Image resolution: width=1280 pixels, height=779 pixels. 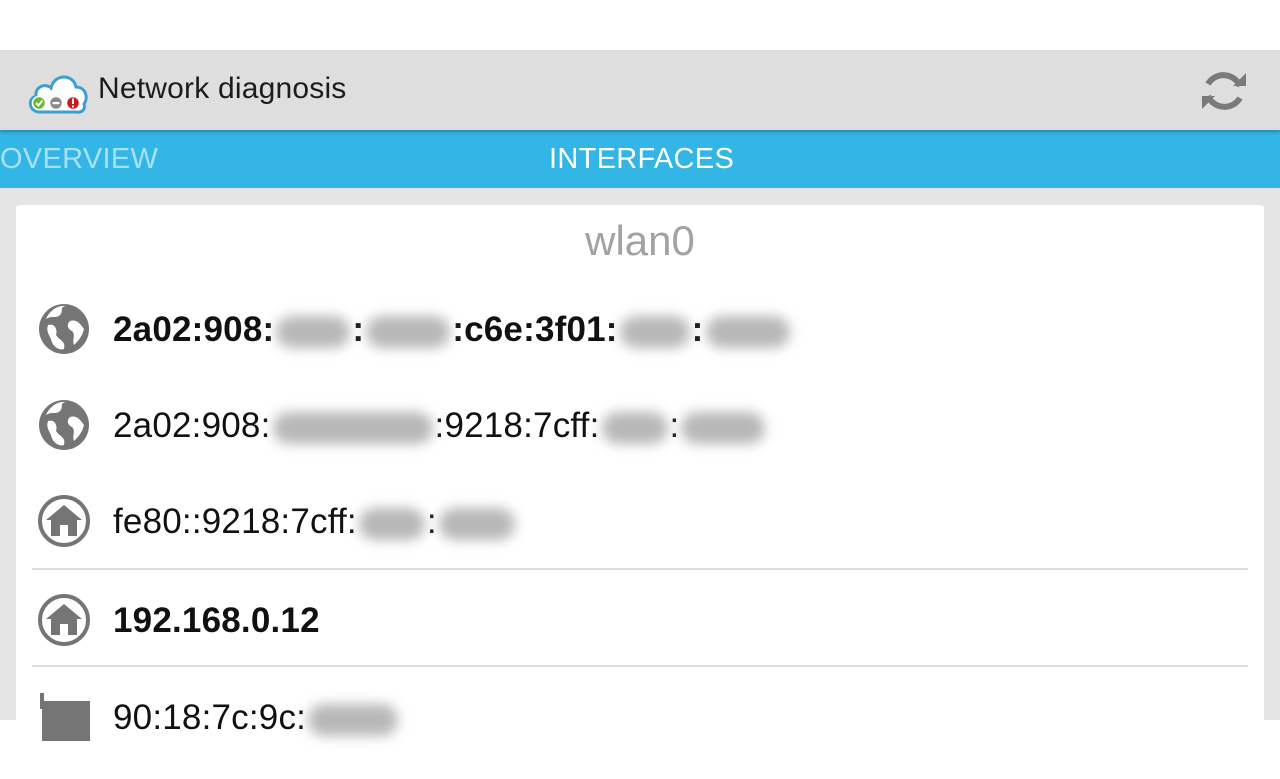 I want to click on refresh-button, so click(x=1224, y=91).